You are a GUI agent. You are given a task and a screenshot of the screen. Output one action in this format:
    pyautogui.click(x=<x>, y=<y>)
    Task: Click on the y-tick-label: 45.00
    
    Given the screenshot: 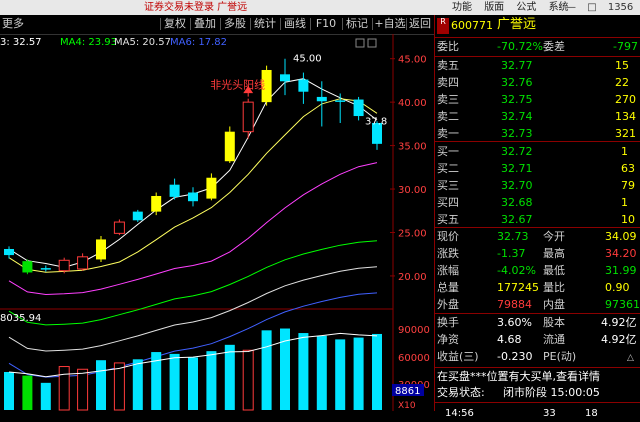 What is the action you would take?
    pyautogui.click(x=412, y=60)
    